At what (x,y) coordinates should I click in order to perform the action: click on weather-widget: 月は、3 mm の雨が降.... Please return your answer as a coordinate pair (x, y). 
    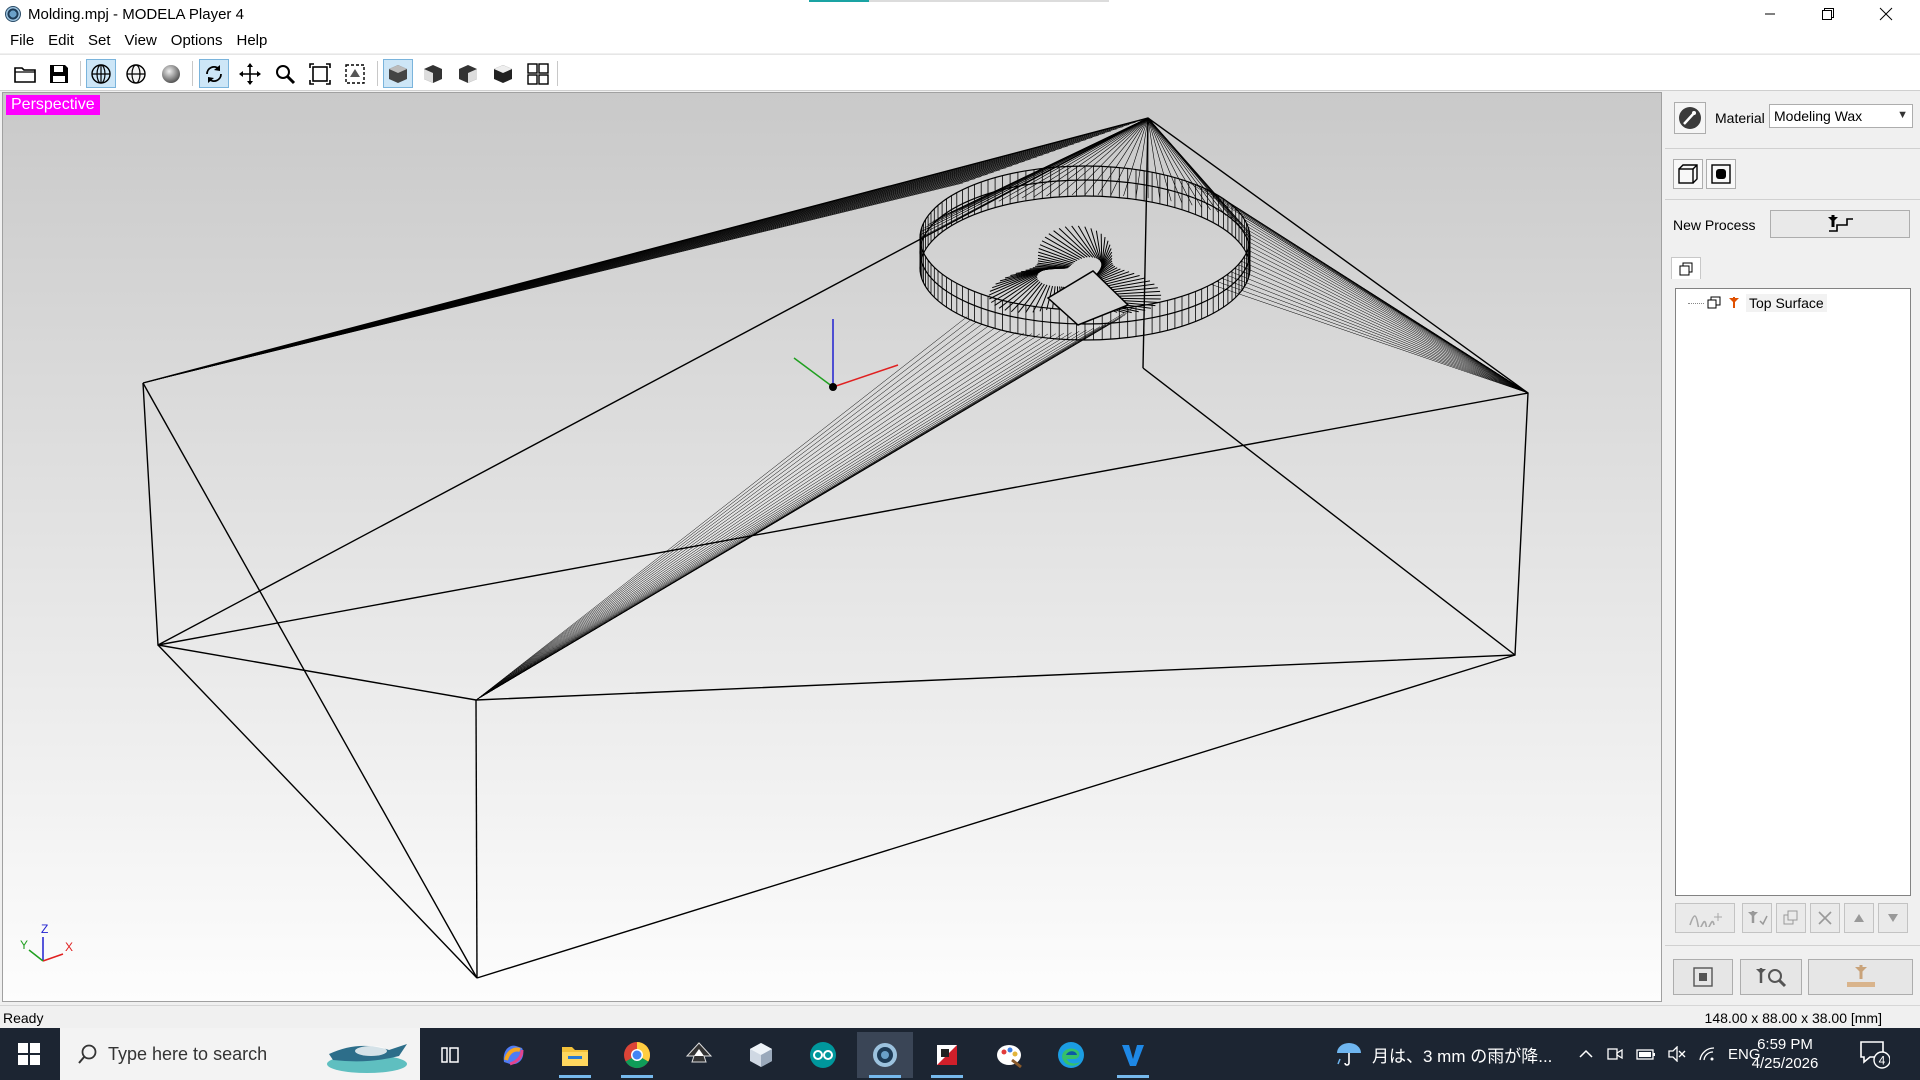
    Looking at the image, I should click on (1443, 1054).